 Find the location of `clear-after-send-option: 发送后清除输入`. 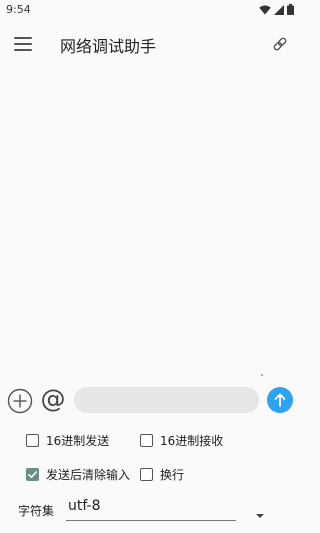

clear-after-send-option: 发送后清除输入 is located at coordinates (78, 474).